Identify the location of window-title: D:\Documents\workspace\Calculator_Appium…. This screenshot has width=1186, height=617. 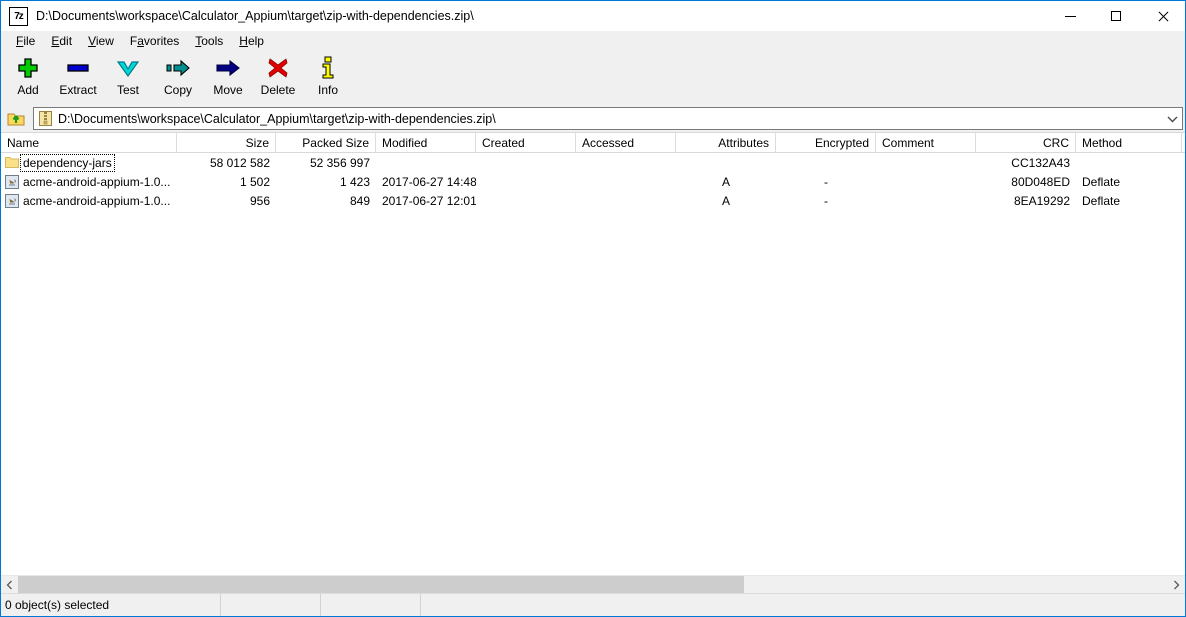
(255, 16).